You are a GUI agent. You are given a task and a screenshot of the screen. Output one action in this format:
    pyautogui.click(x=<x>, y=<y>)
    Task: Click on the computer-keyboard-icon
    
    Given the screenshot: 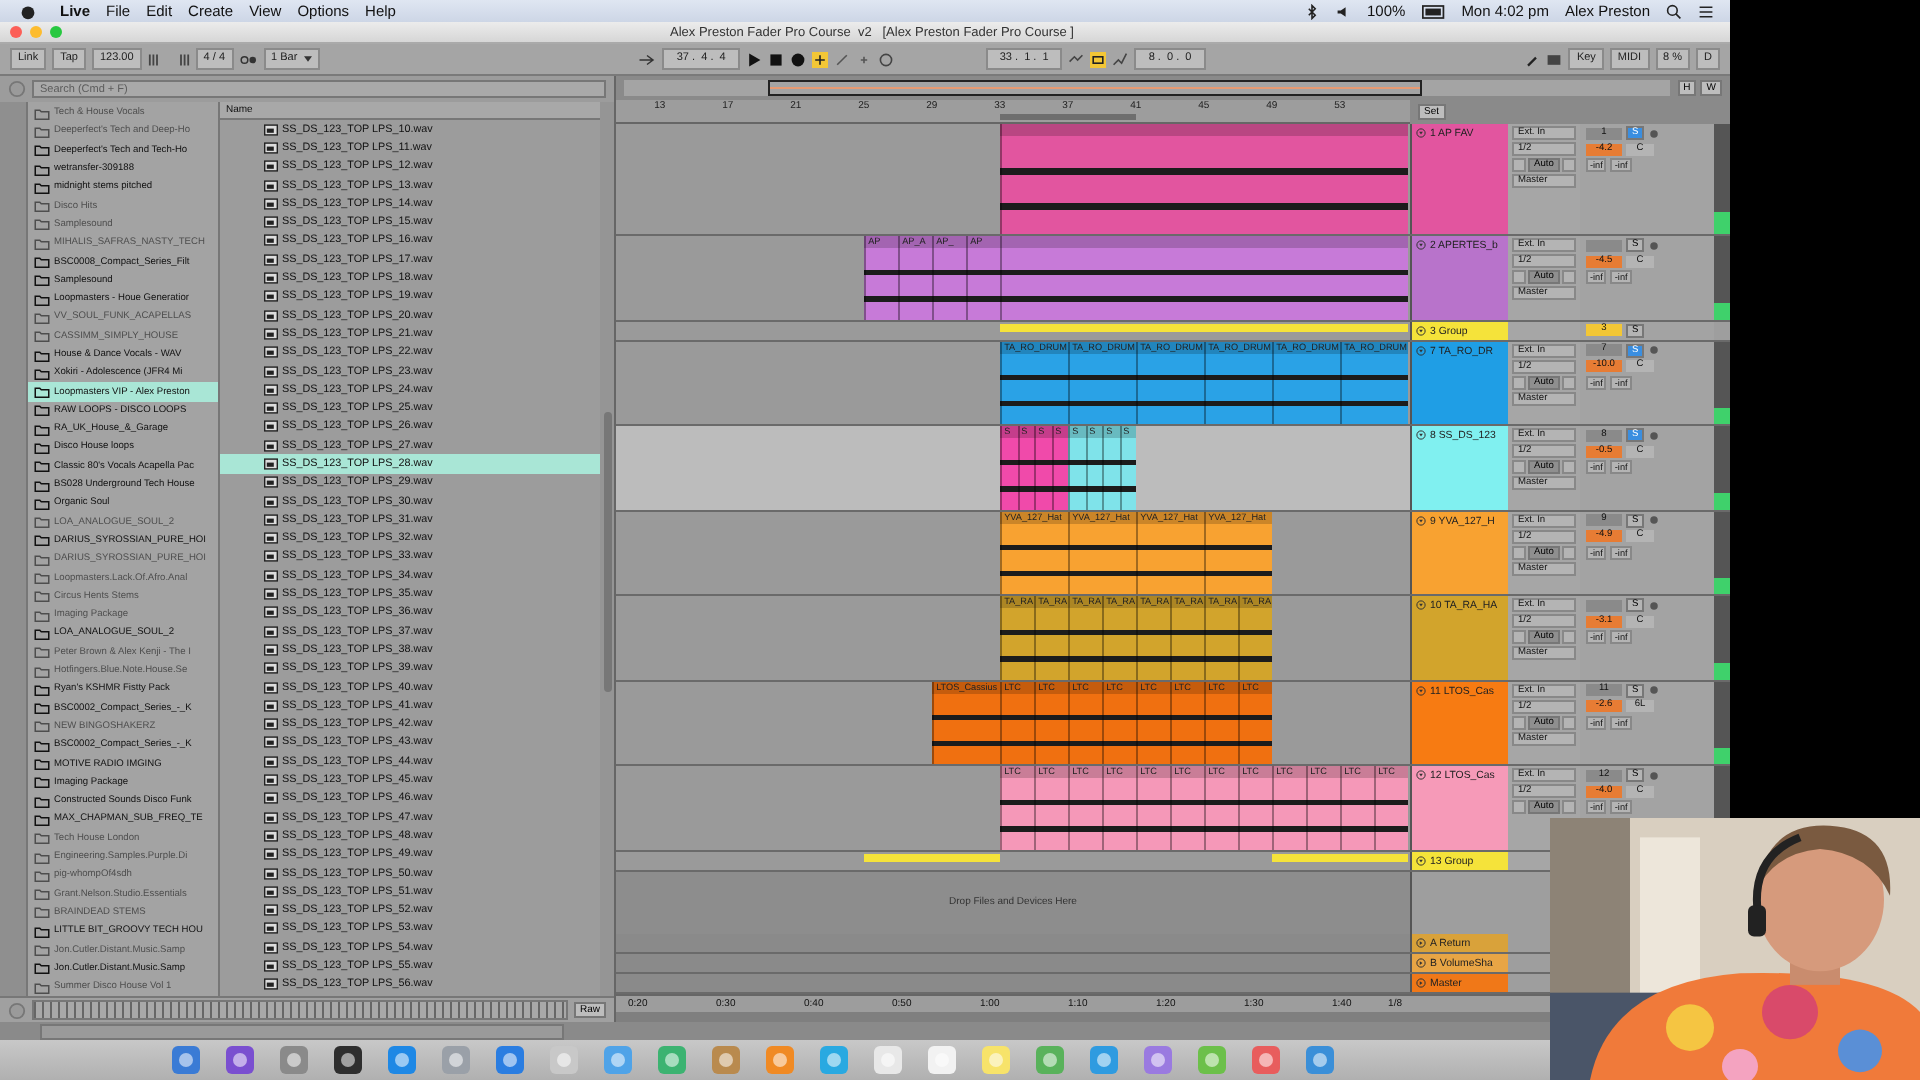 What is the action you would take?
    pyautogui.click(x=1554, y=59)
    